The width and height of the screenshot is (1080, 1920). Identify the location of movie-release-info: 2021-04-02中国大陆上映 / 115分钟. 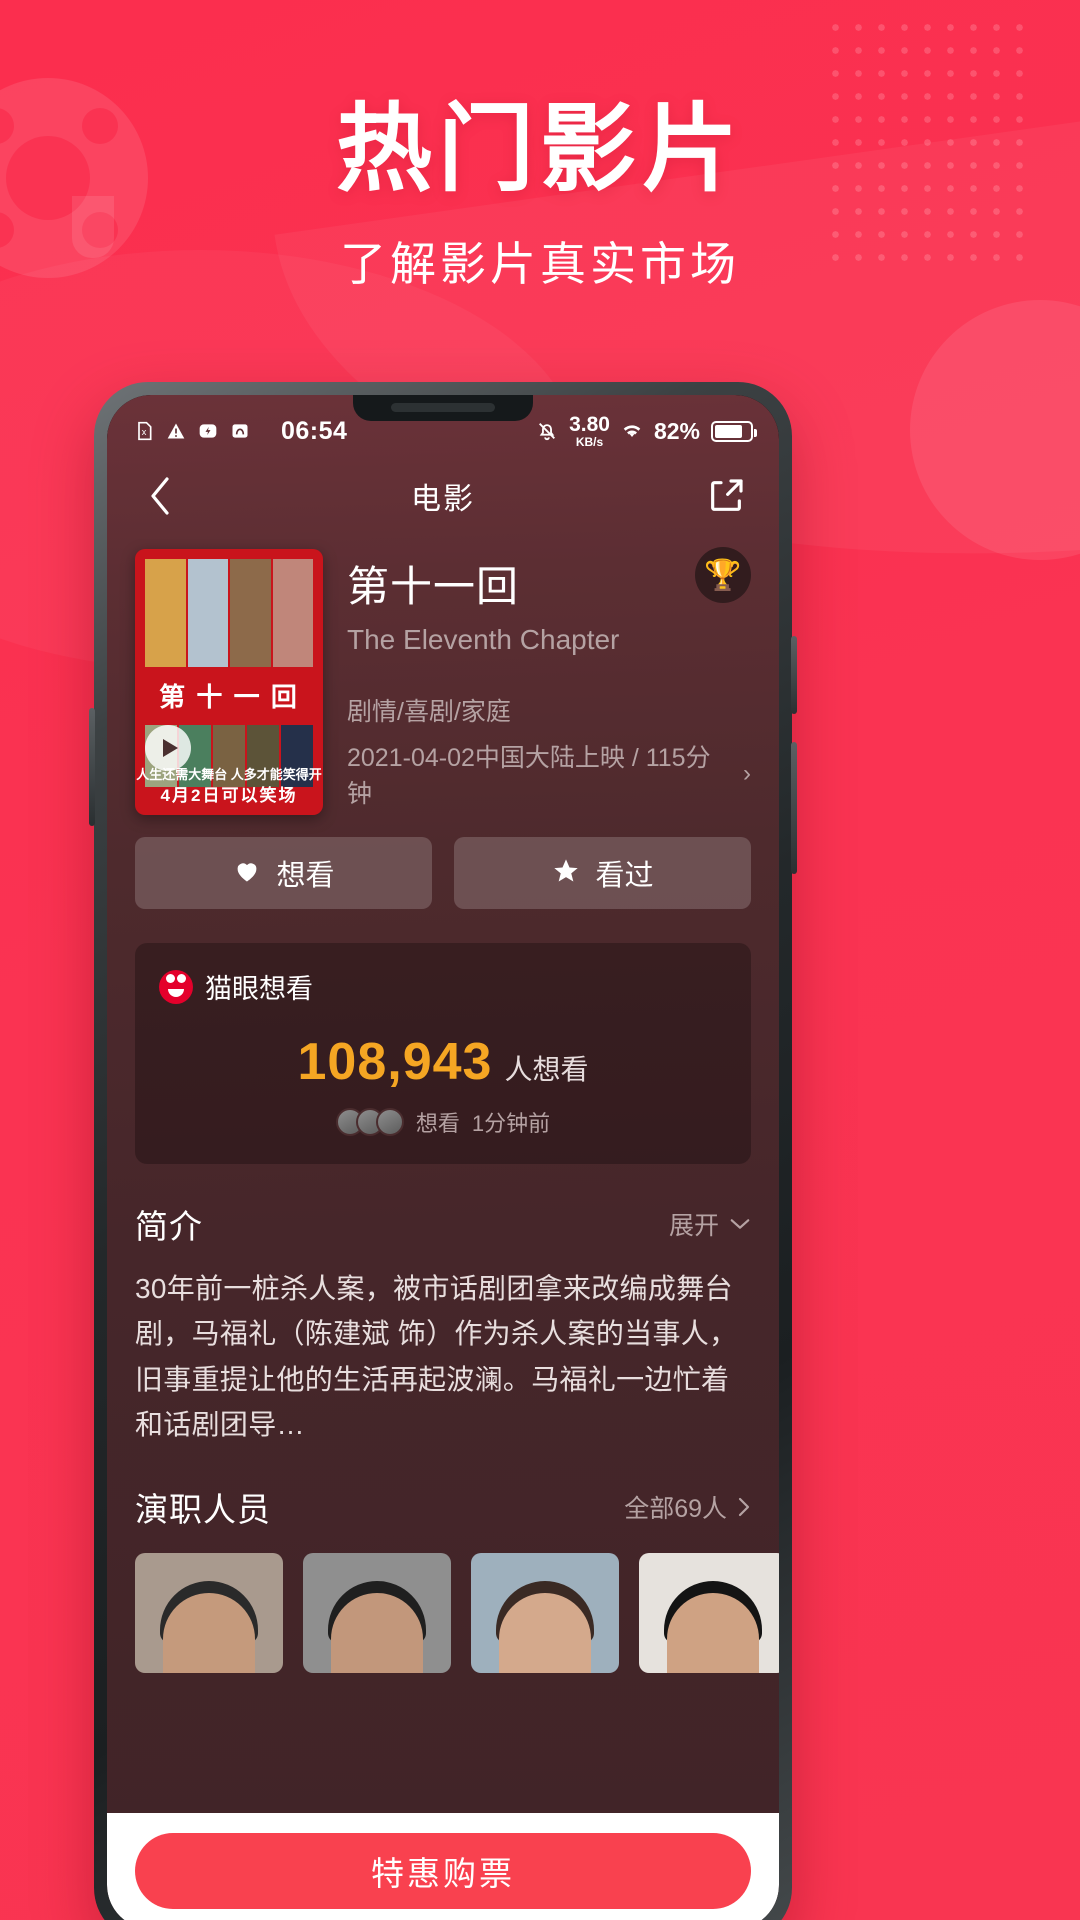
(529, 776).